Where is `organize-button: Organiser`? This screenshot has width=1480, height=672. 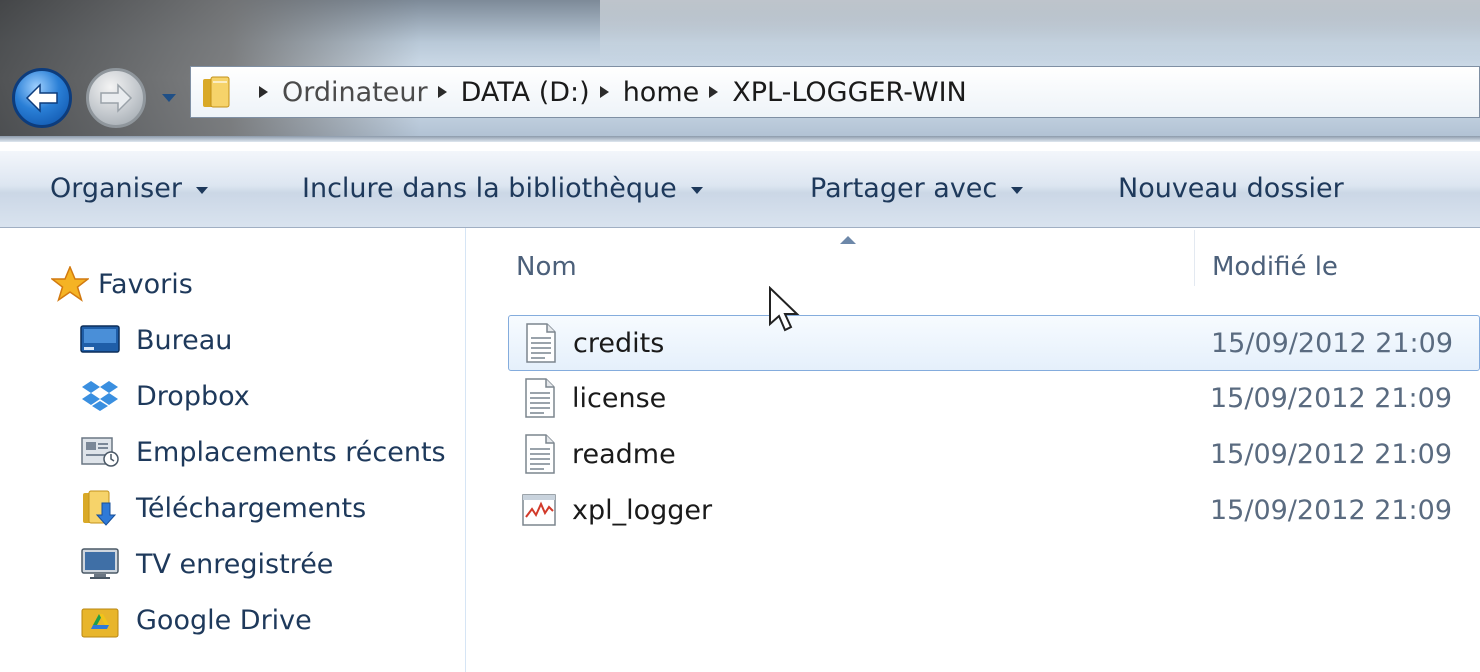
organize-button: Organiser is located at coordinates (129, 188).